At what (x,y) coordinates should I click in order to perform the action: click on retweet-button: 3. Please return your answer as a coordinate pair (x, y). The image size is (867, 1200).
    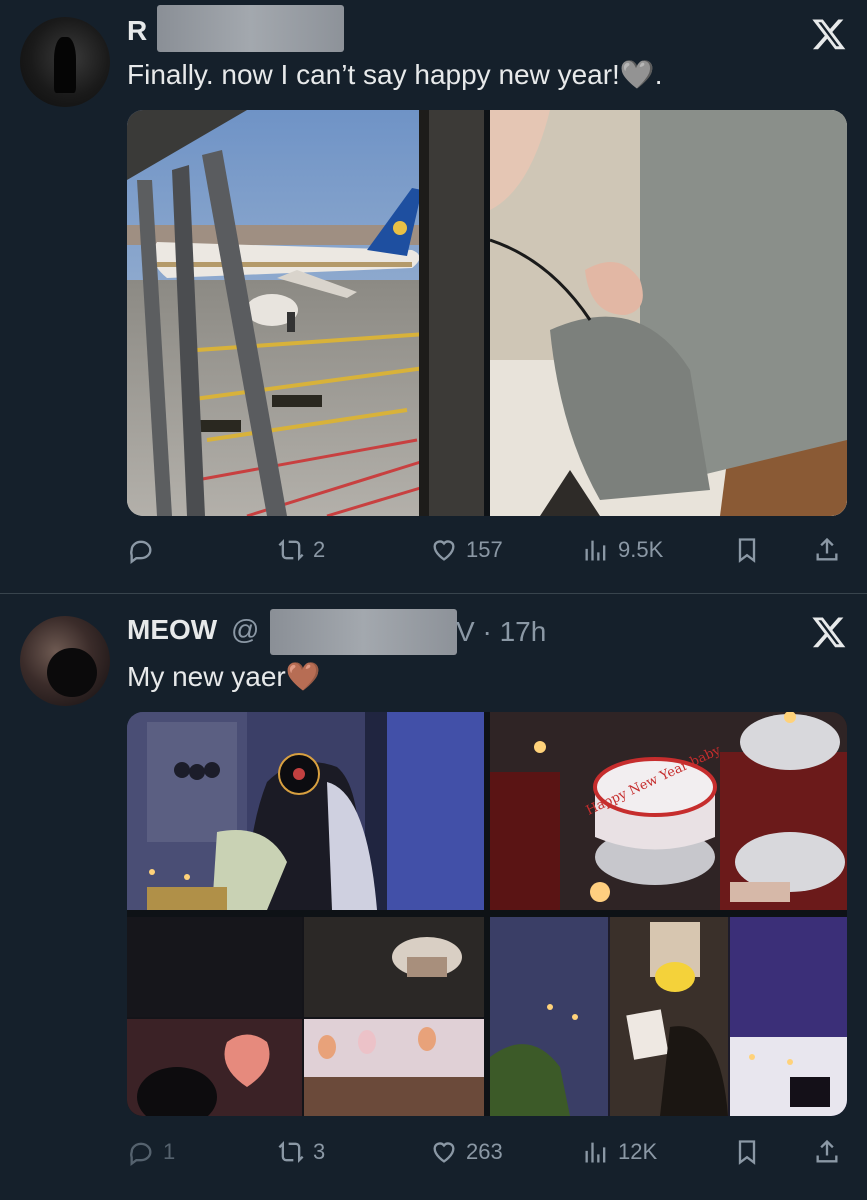
    Looking at the image, I should click on (301, 1152).